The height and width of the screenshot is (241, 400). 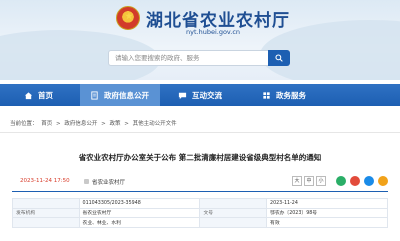 What do you see at coordinates (297, 181) in the screenshot?
I see `font-size-large-button: 大` at bounding box center [297, 181].